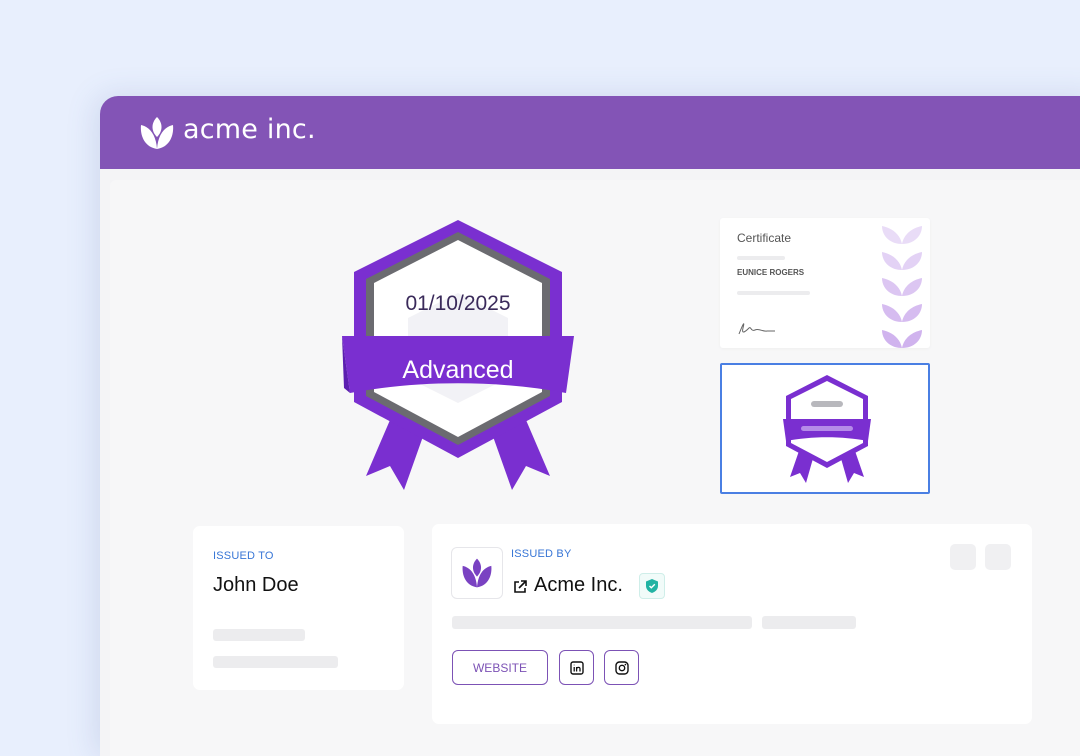  What do you see at coordinates (457, 303) in the screenshot?
I see `badge-date: 01/10/2025` at bounding box center [457, 303].